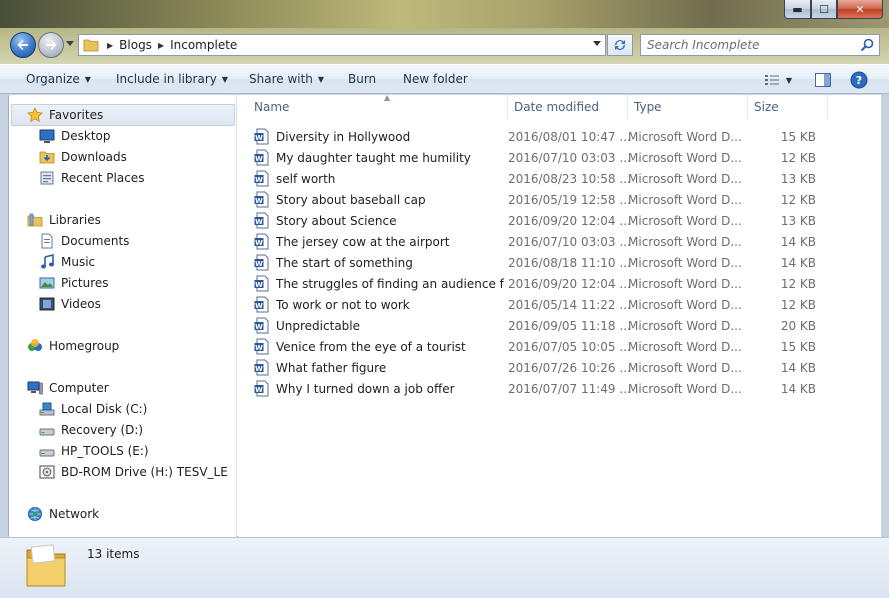  What do you see at coordinates (47, 283) in the screenshot?
I see `pictures-icon` at bounding box center [47, 283].